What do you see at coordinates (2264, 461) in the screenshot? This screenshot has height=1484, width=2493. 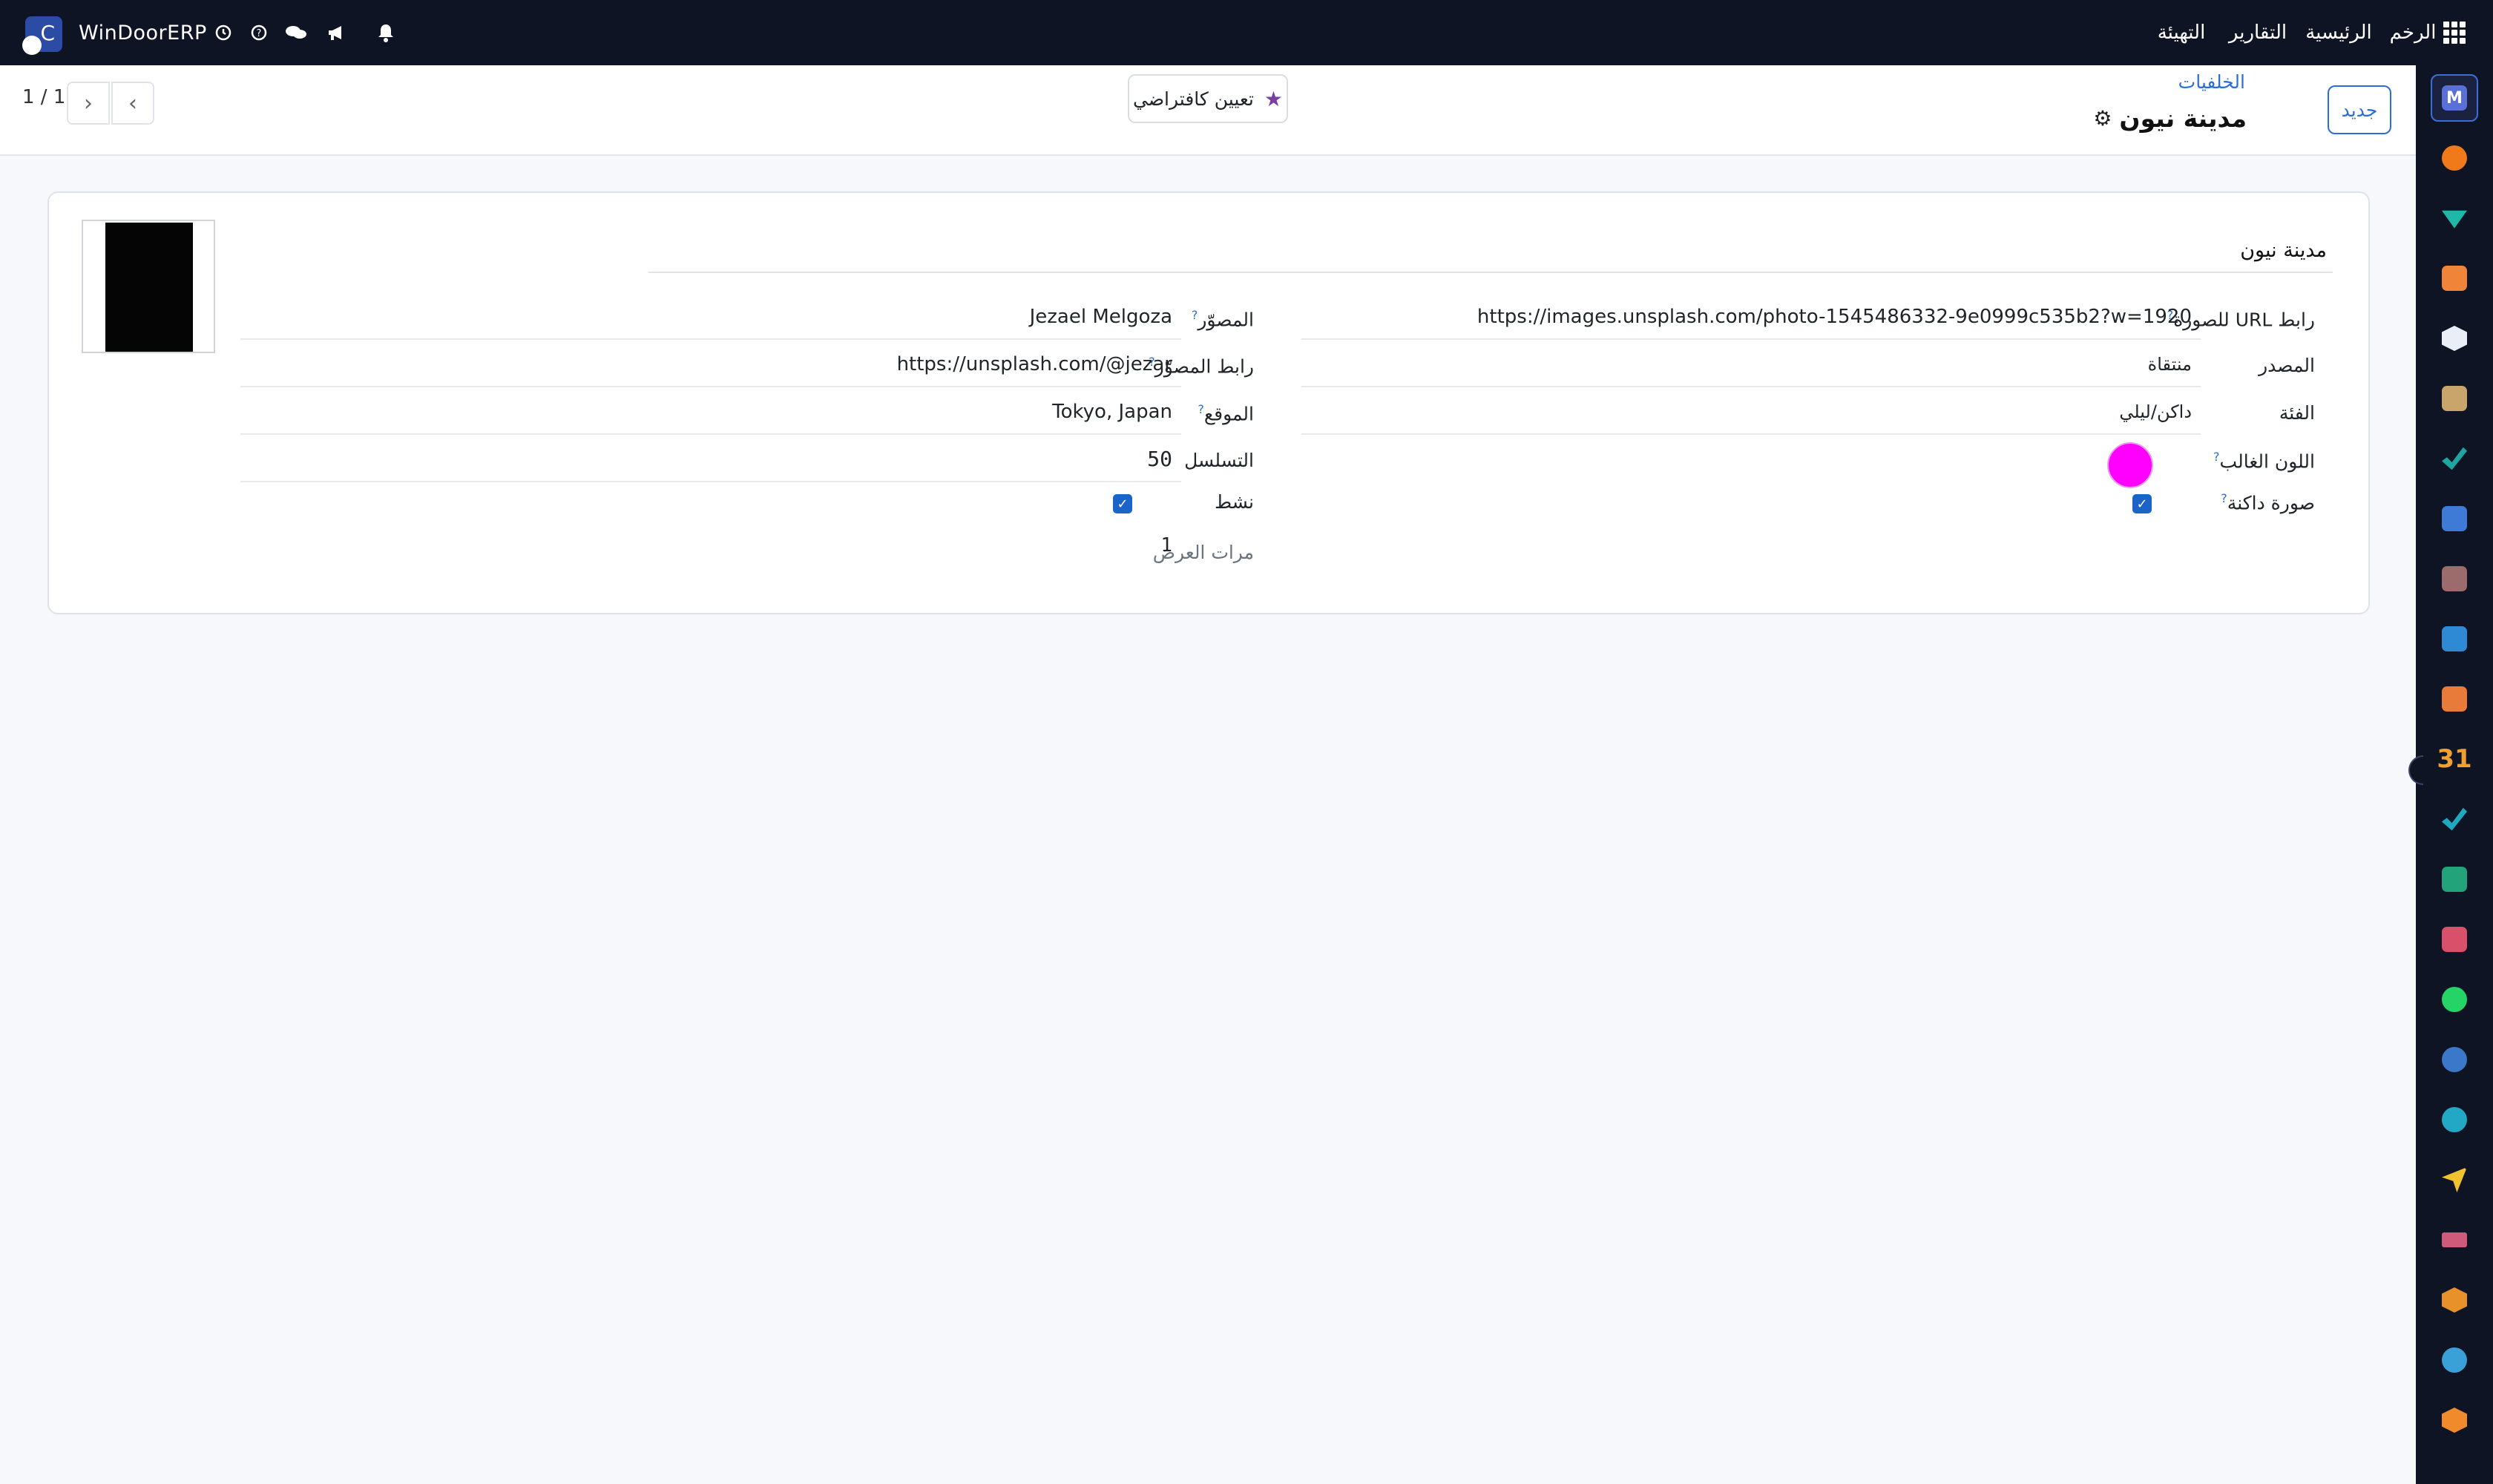 I see `dominant-color-label: اللون الغالب?` at bounding box center [2264, 461].